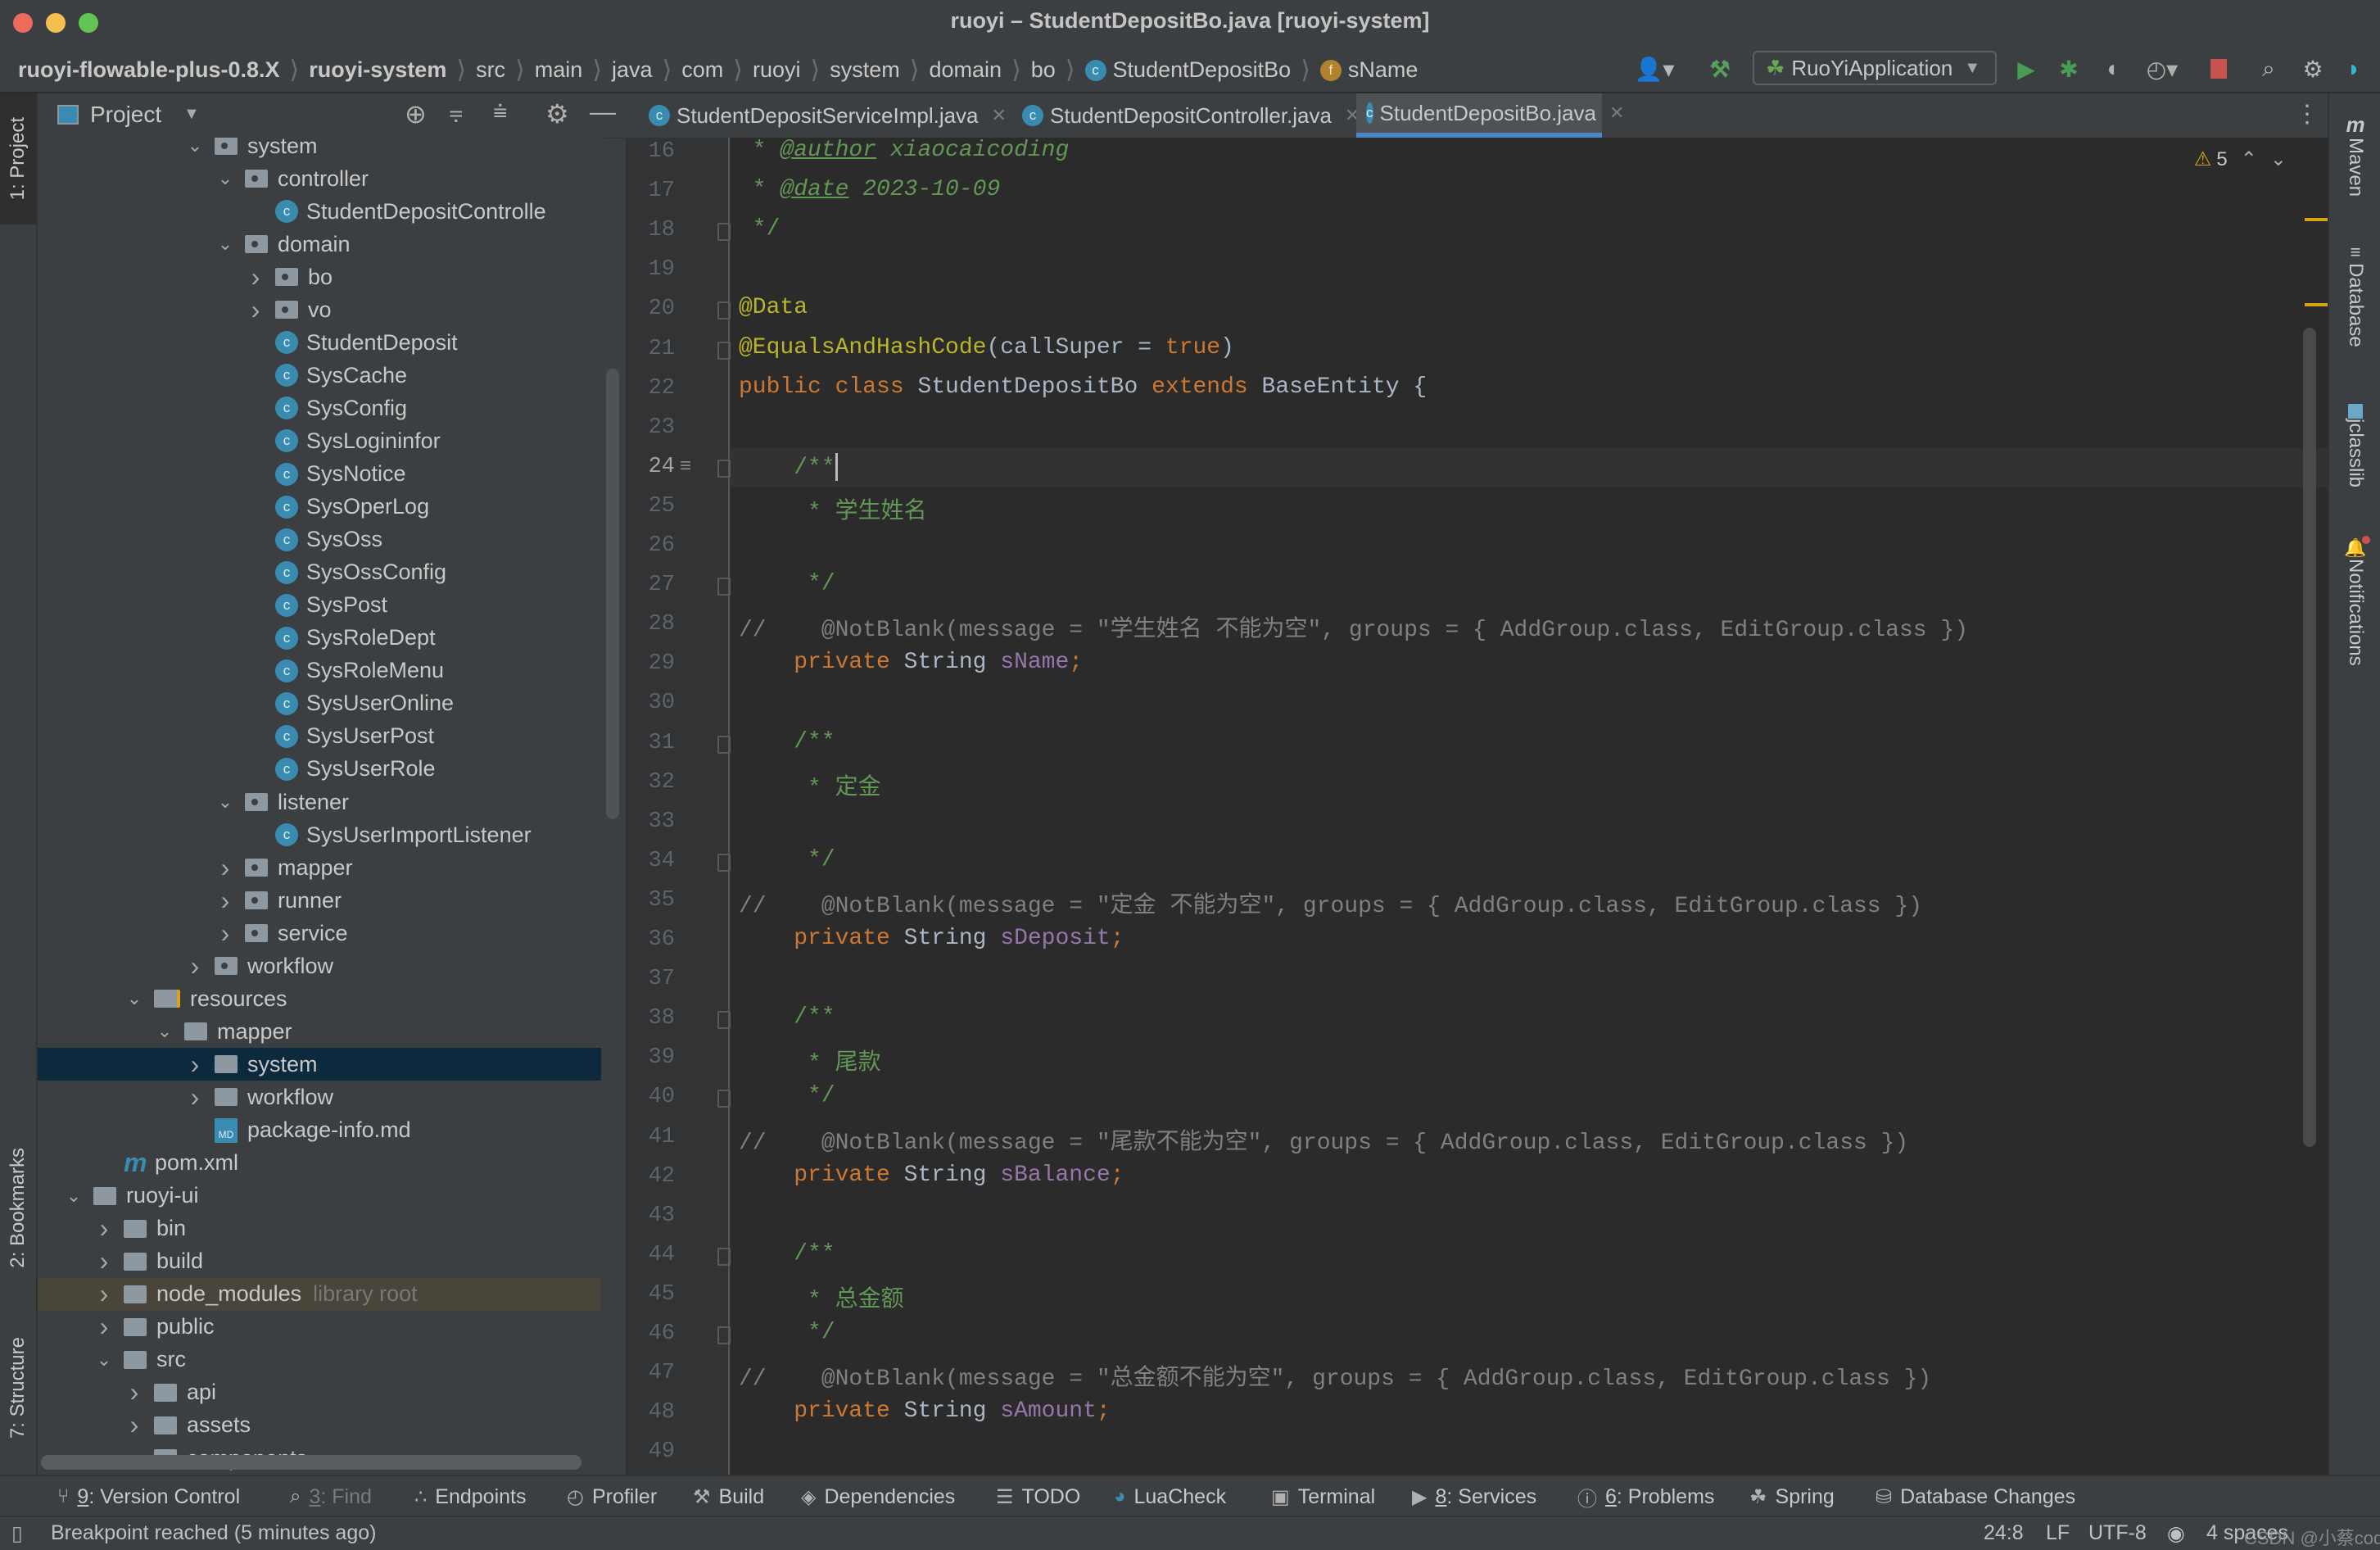 This screenshot has width=2380, height=1550. Describe the element at coordinates (319, 507) in the screenshot. I see `tree-item: c SysOperLog` at that location.